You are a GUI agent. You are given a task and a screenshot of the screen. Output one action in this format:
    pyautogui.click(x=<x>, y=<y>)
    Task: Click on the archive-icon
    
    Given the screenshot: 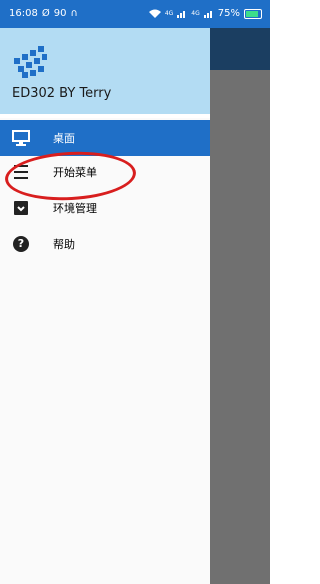 What is the action you would take?
    pyautogui.click(x=21, y=208)
    